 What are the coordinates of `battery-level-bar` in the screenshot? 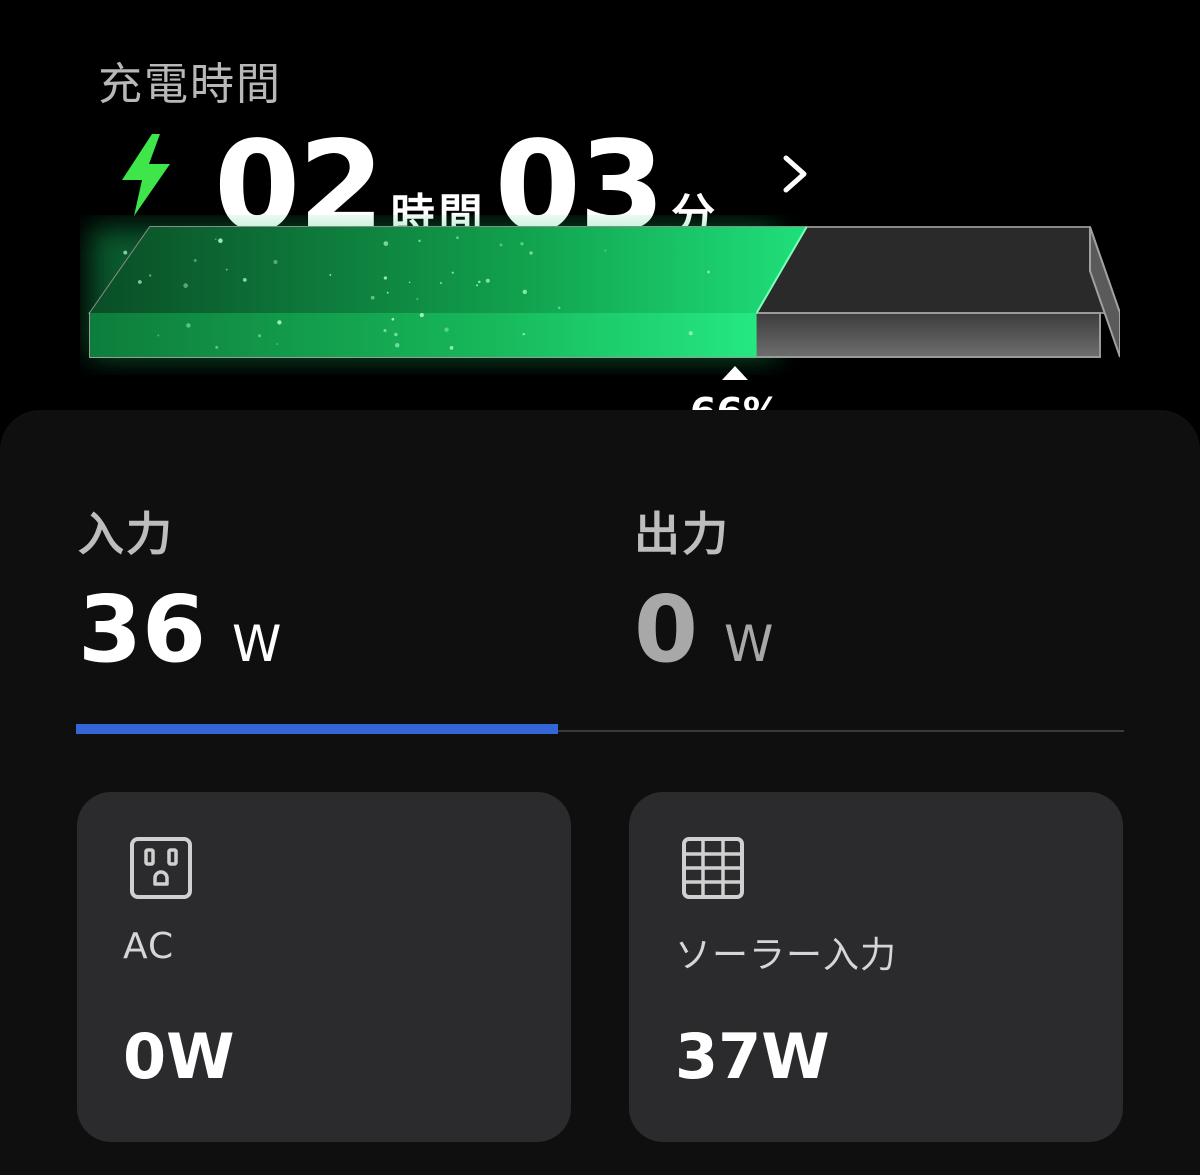 It's located at (604, 292).